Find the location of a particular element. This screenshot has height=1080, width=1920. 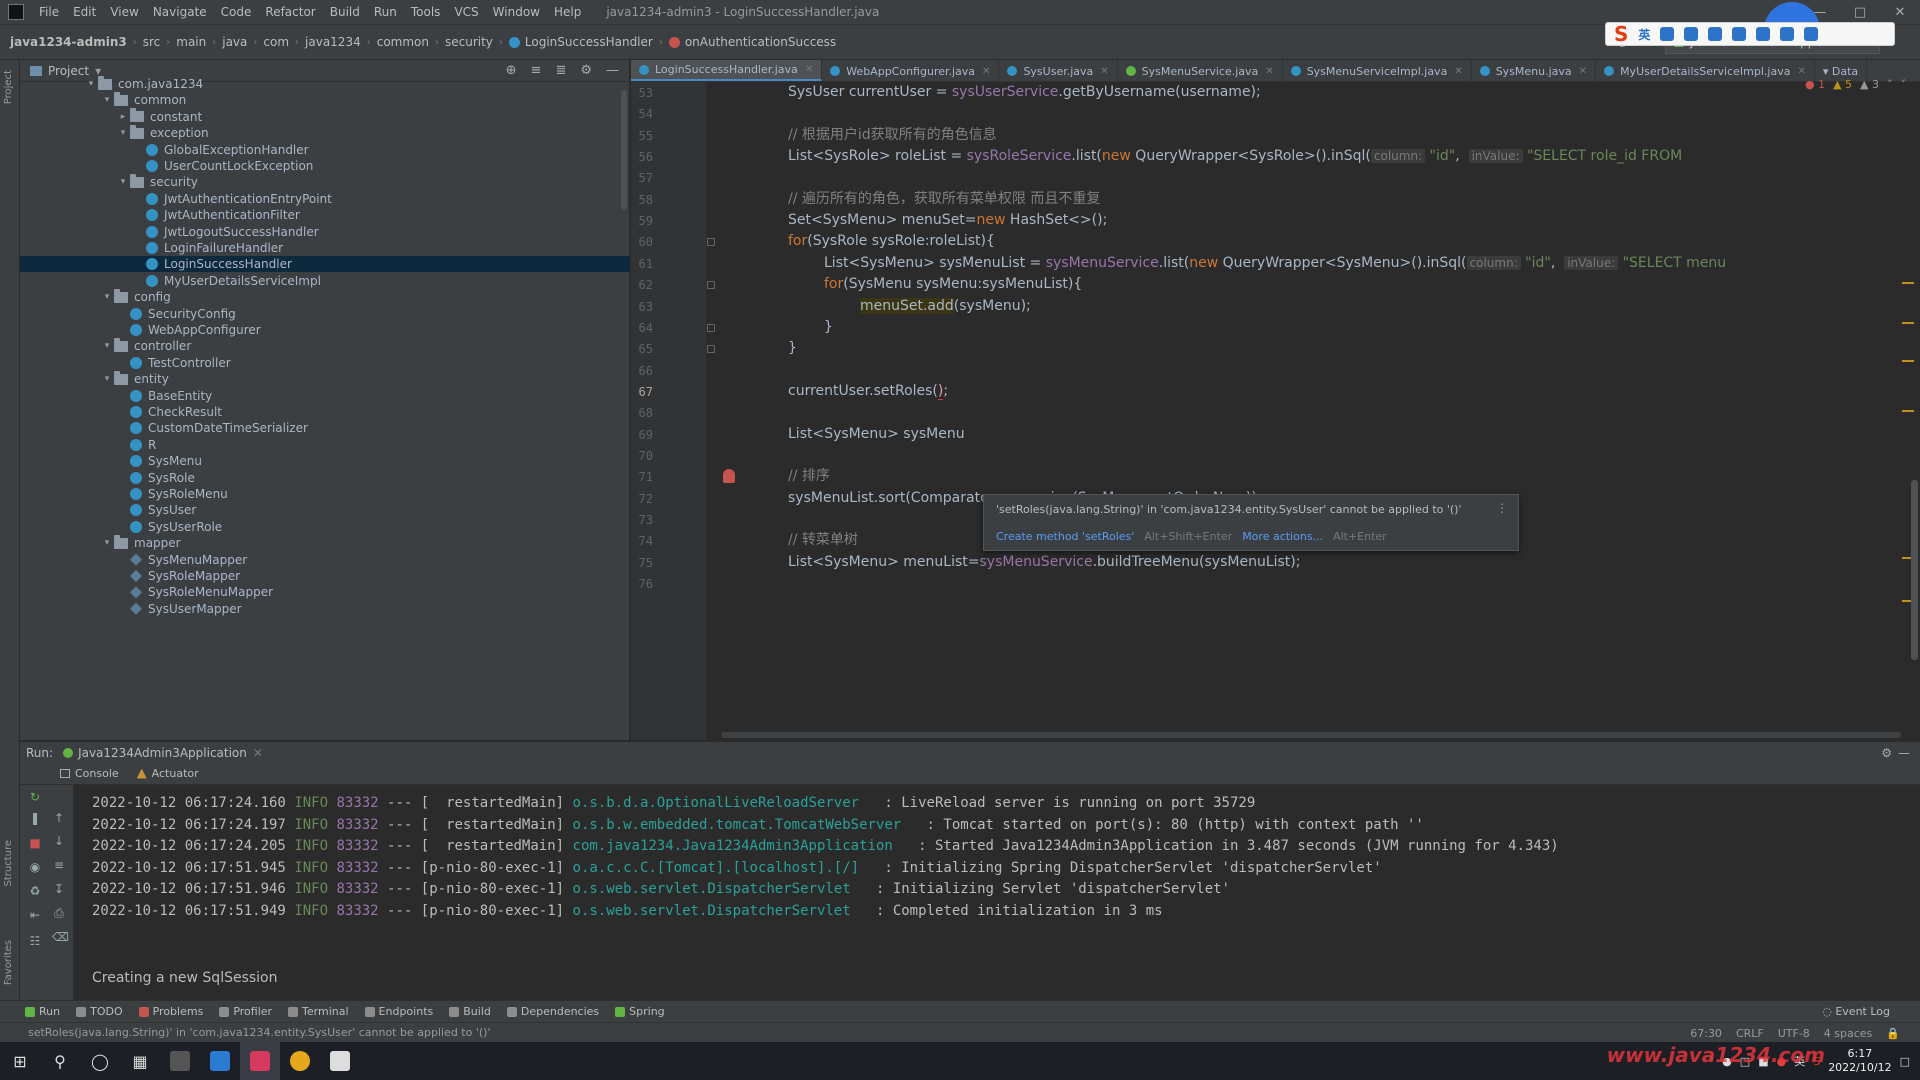

breadcrumb-item: onAuthenticationSuccess is located at coordinates (752, 42).